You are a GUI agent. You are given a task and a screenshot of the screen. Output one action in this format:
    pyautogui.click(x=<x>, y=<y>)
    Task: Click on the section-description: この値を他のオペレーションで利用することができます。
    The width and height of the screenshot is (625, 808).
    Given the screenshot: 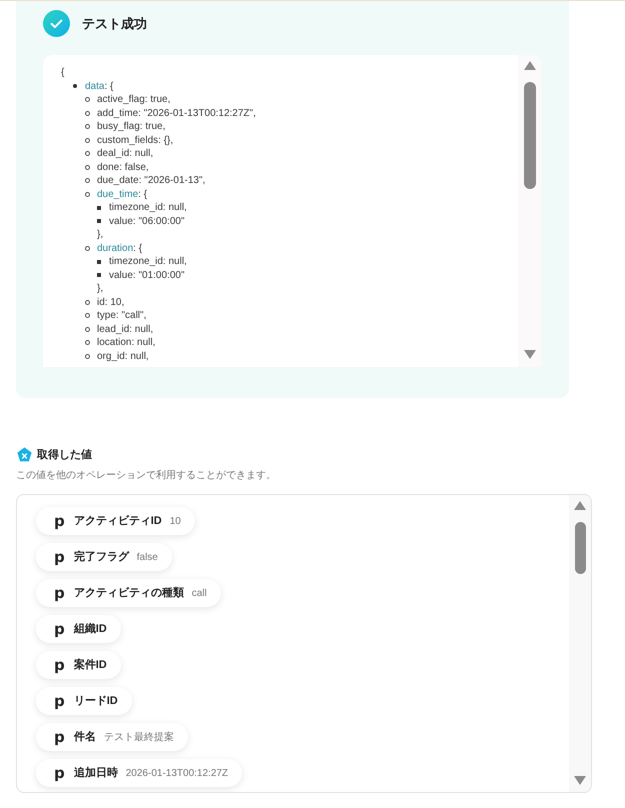 What is the action you would take?
    pyautogui.click(x=146, y=476)
    